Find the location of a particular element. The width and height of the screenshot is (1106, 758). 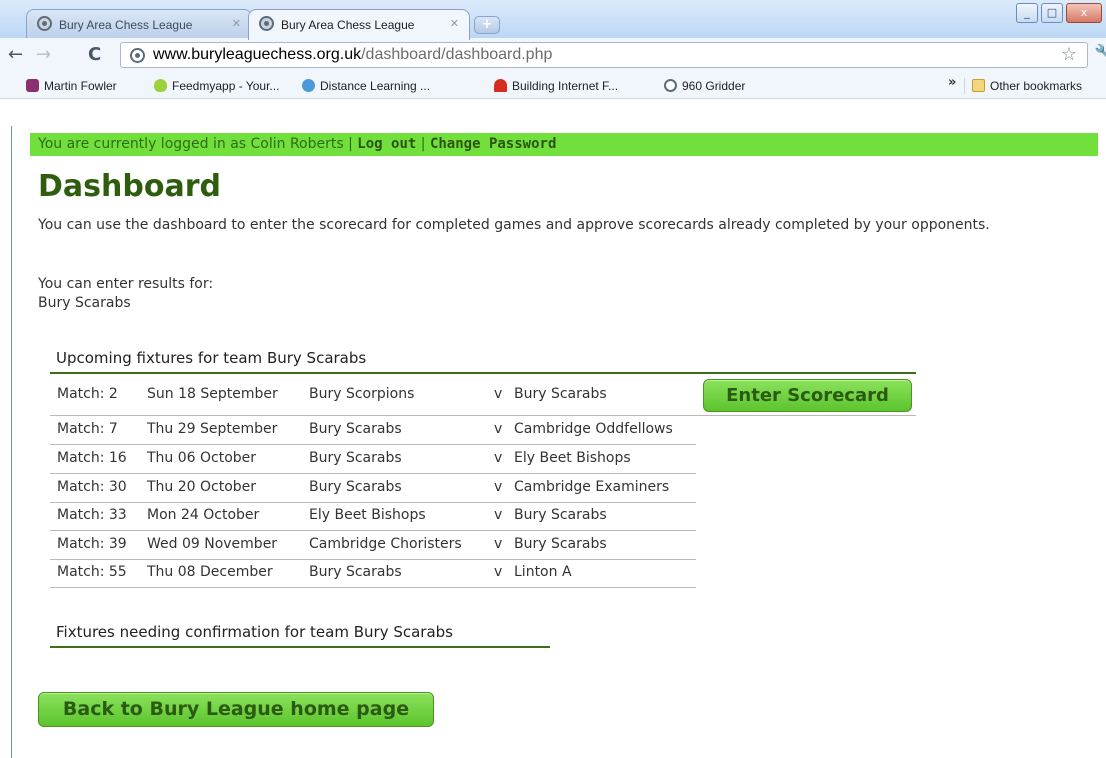

match-number: Match: 33 is located at coordinates (92, 515).